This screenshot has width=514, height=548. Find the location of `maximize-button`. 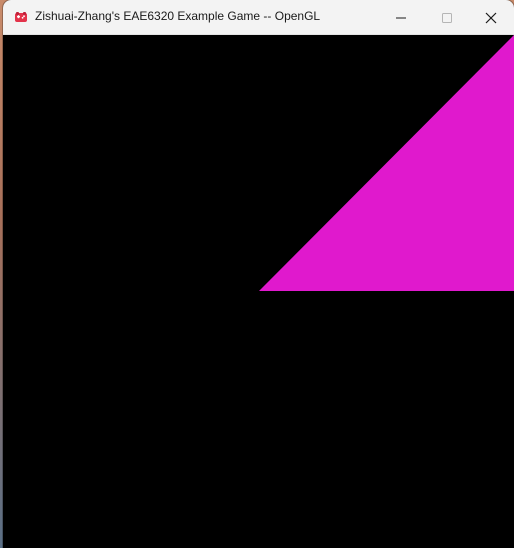

maximize-button is located at coordinates (447, 17).